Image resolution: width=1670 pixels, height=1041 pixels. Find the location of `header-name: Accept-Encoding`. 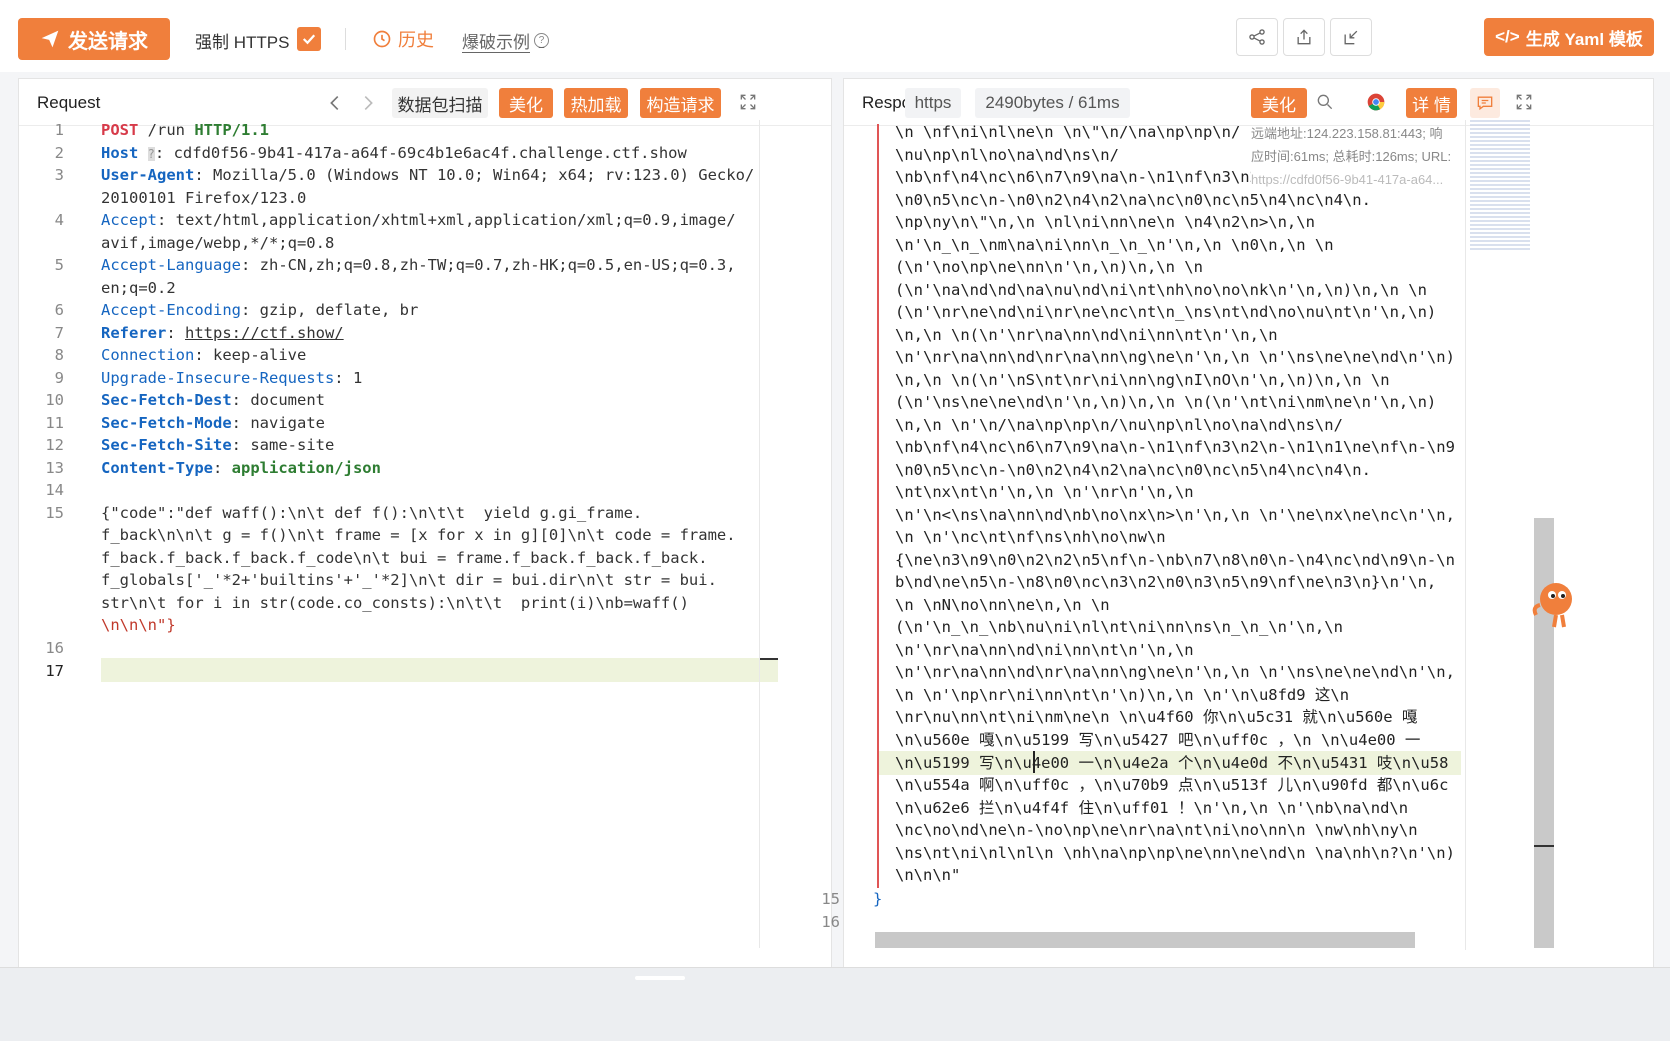

header-name: Accept-Encoding is located at coordinates (171, 310).